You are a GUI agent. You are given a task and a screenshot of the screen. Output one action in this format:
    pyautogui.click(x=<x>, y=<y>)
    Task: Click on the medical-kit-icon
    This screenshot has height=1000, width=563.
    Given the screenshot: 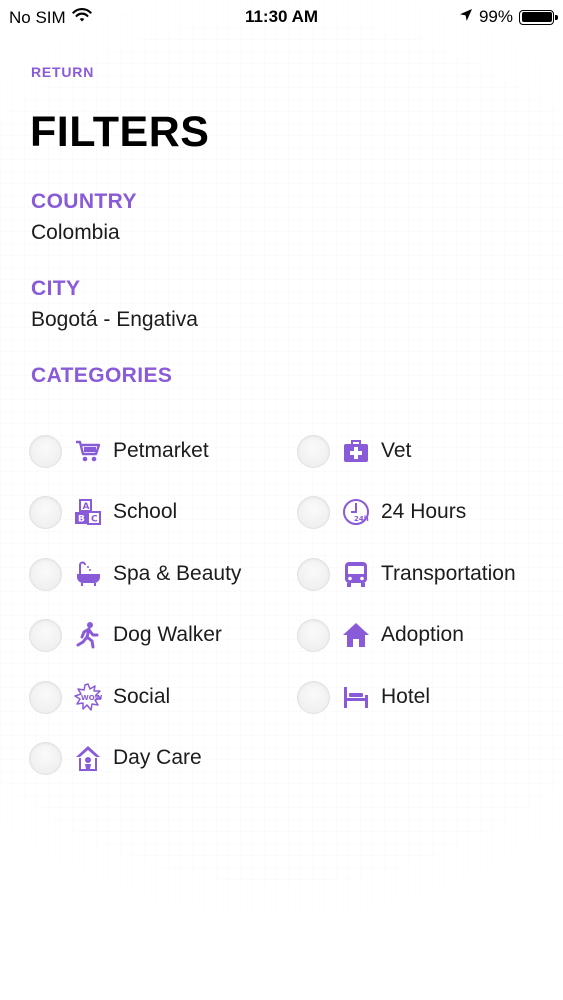 What is the action you would take?
    pyautogui.click(x=356, y=451)
    